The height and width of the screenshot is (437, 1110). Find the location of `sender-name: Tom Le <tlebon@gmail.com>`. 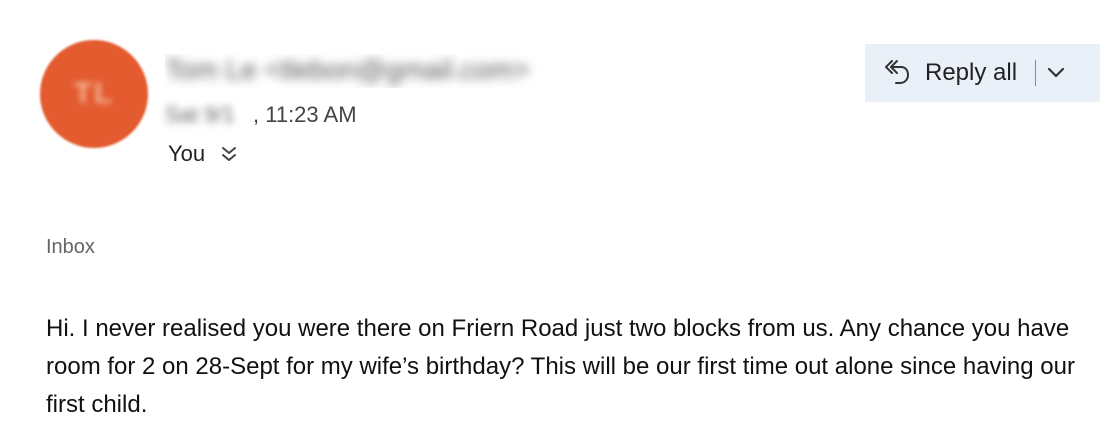

sender-name: Tom Le <tlebon@gmail.com> is located at coordinates (405, 71).